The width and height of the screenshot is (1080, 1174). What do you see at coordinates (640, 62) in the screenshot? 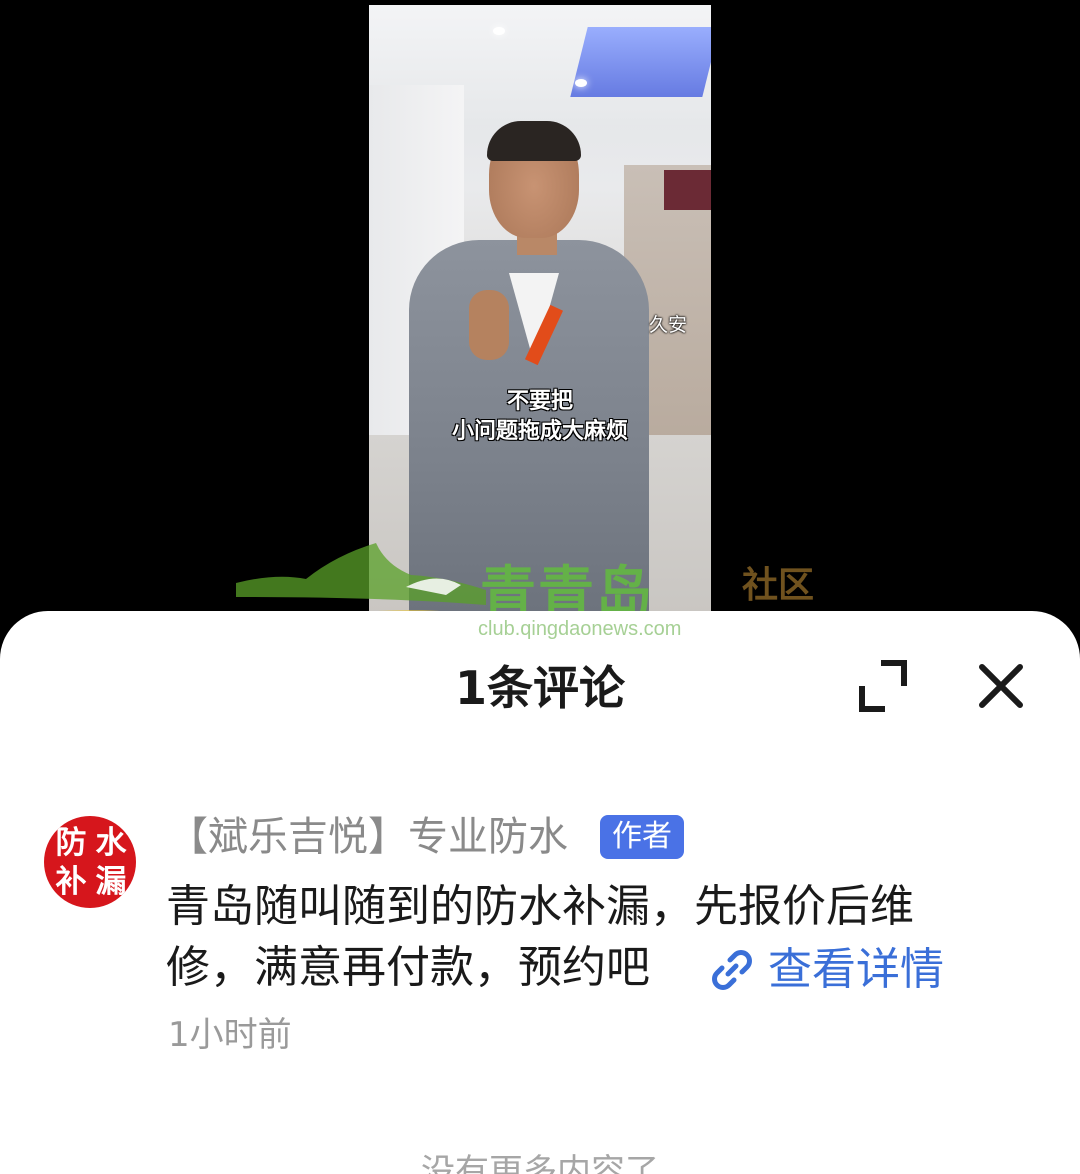
I see `video-scene-ceiling-light` at bounding box center [640, 62].